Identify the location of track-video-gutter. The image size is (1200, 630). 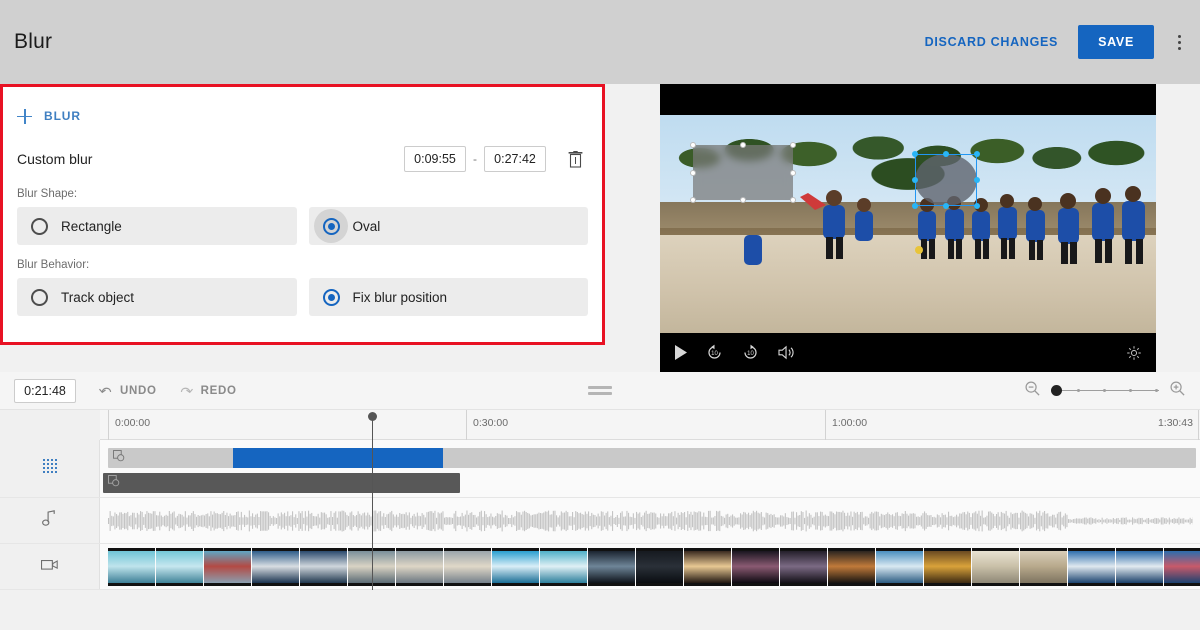
(50, 566).